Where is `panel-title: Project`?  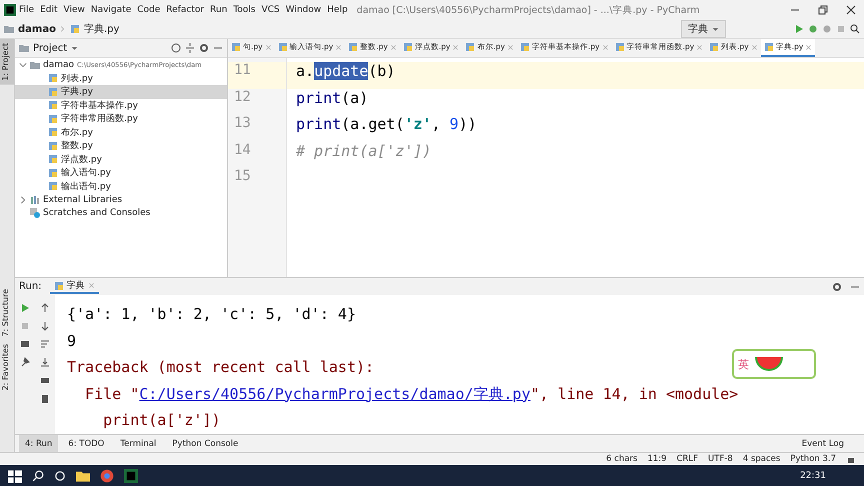
panel-title: Project is located at coordinates (50, 48).